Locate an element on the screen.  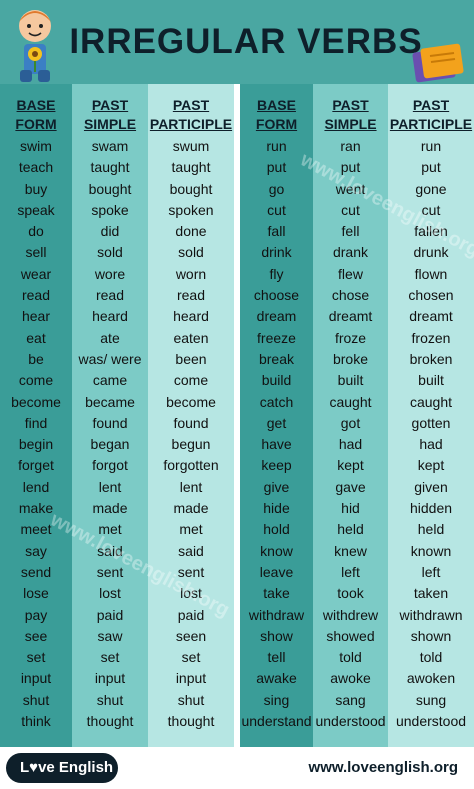
verb-cell: understood is located at coordinates (350, 721).